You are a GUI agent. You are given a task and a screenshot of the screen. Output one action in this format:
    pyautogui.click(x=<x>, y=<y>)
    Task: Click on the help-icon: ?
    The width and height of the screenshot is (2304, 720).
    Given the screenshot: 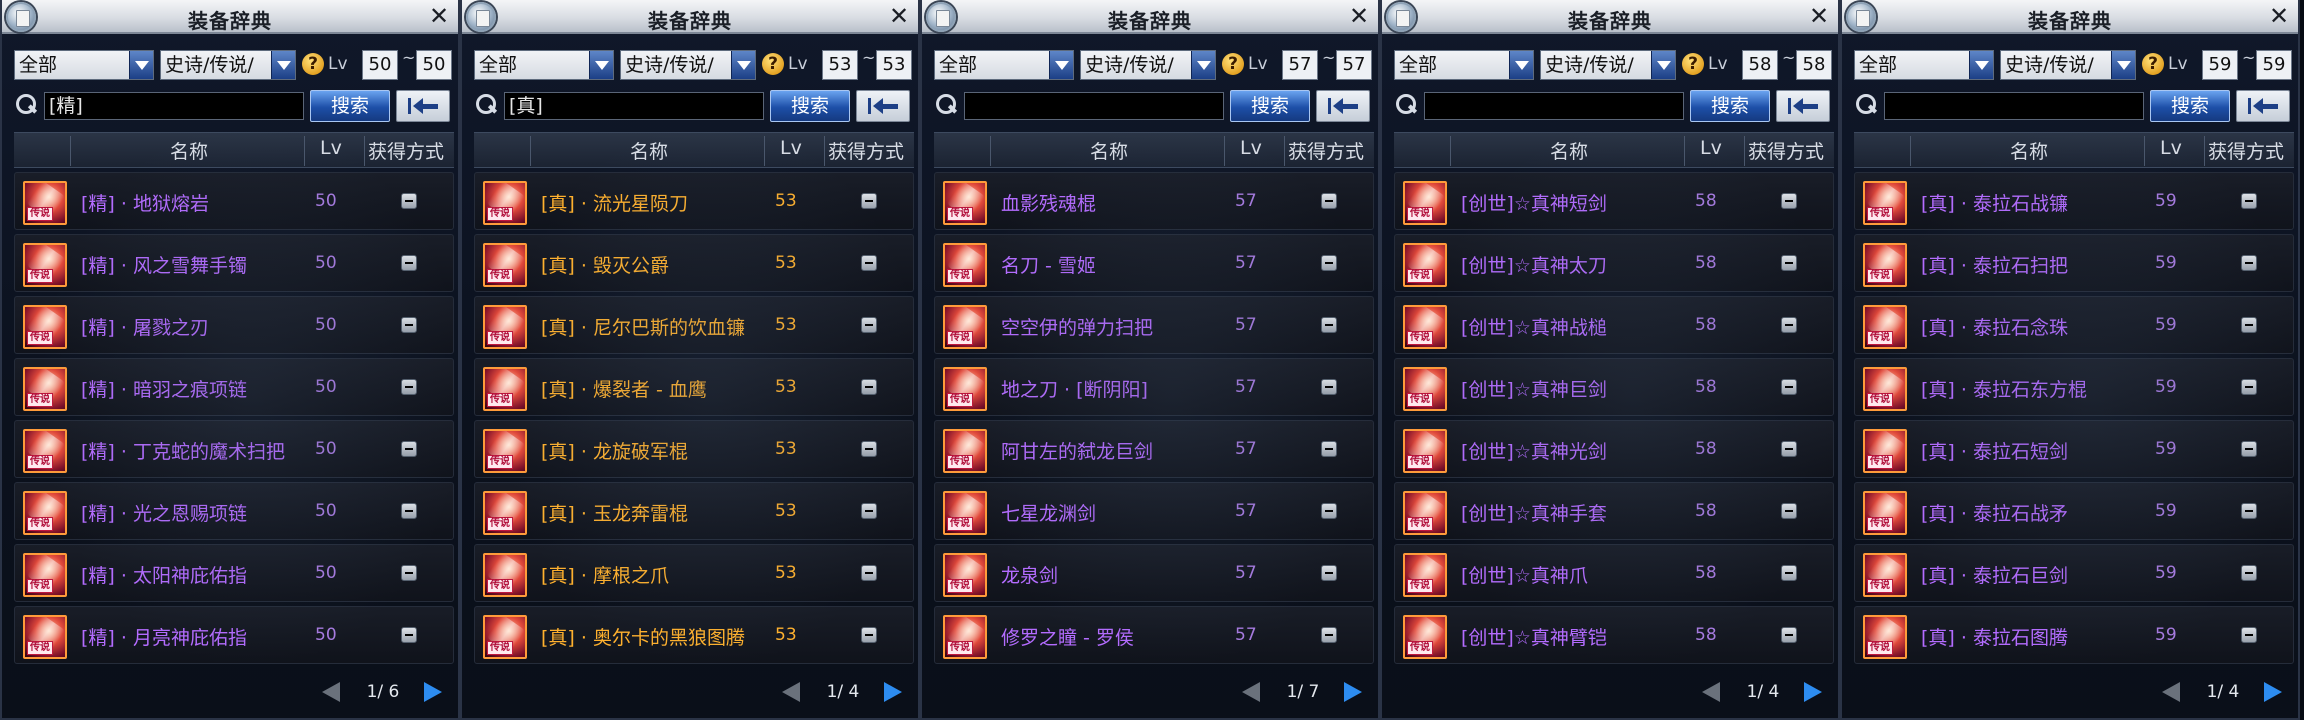 What is the action you would take?
    pyautogui.click(x=1233, y=64)
    